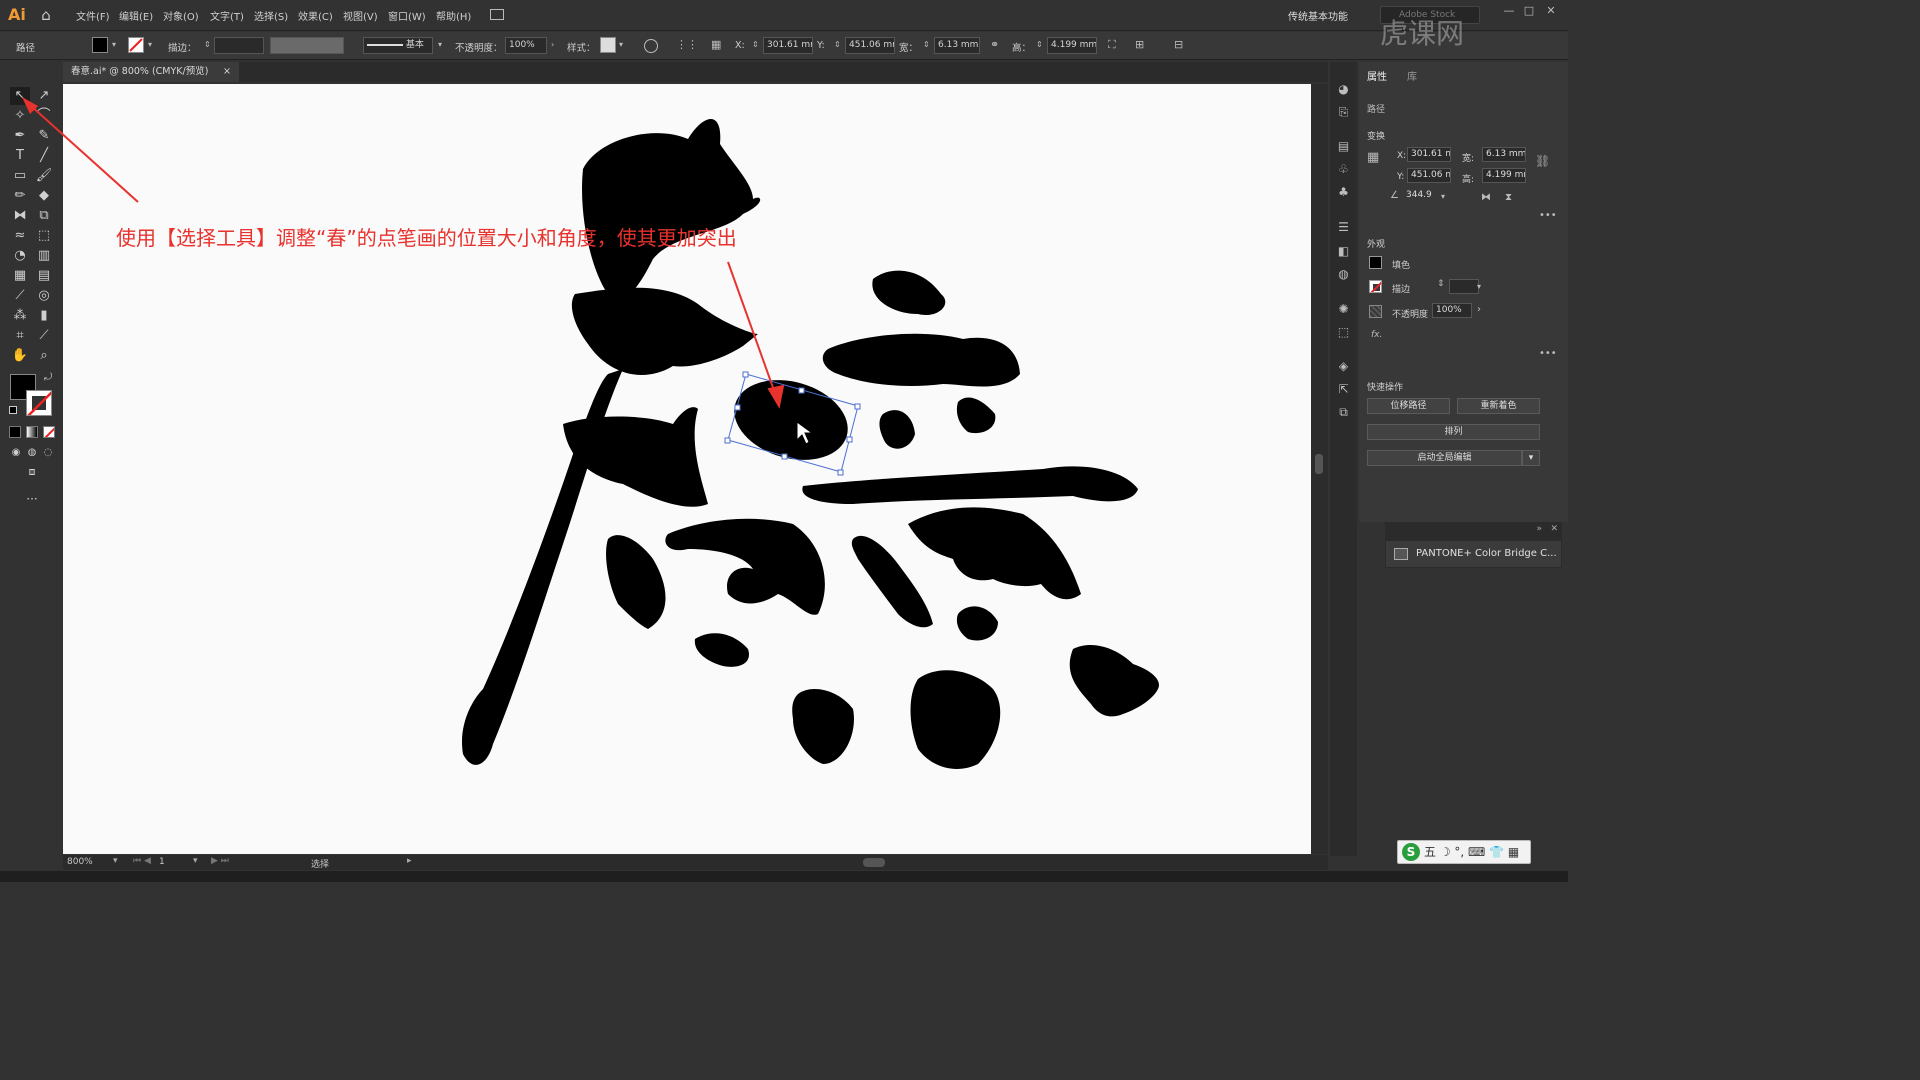 The height and width of the screenshot is (1080, 1920). Describe the element at coordinates (1542, 161) in the screenshot. I see `constrain-proportions-icon: ⛓` at that location.